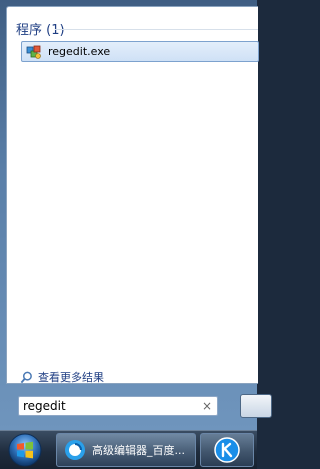 This screenshot has height=469, width=320. What do you see at coordinates (25, 450) in the screenshot?
I see `windows-logo-icon` at bounding box center [25, 450].